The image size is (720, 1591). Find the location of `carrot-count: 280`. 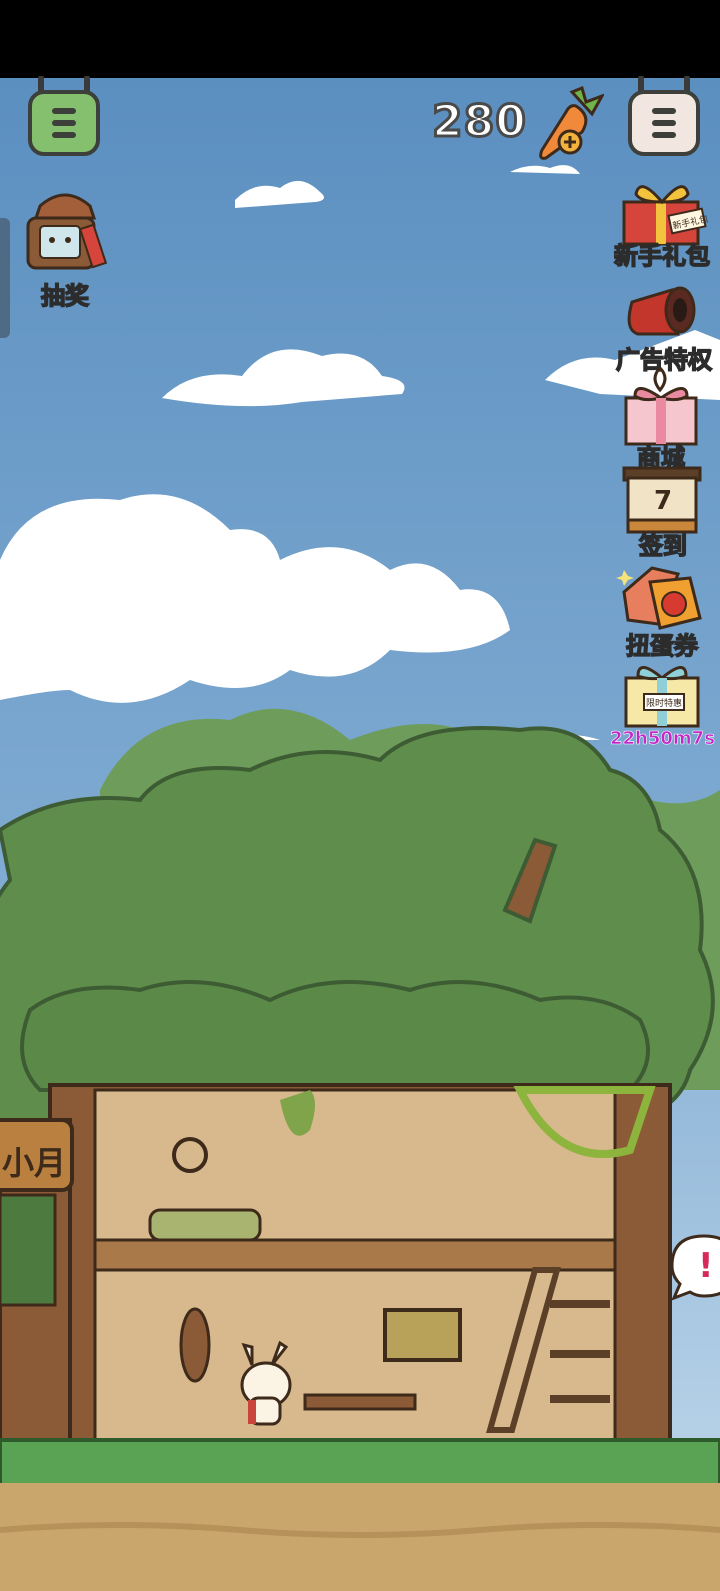

carrot-count: 280 is located at coordinates (479, 122).